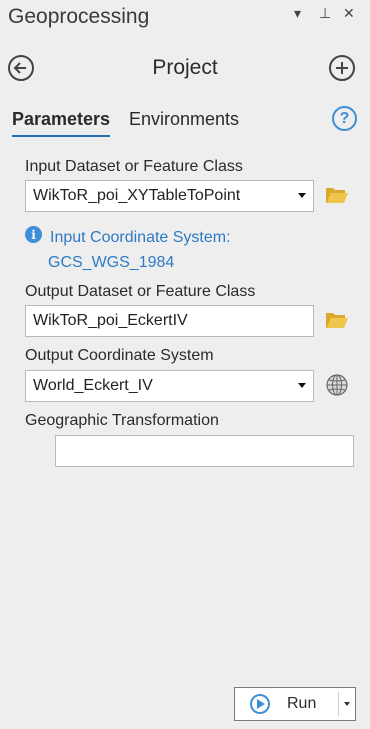 This screenshot has width=370, height=729. I want to click on run-options-chevron-icon, so click(347, 704).